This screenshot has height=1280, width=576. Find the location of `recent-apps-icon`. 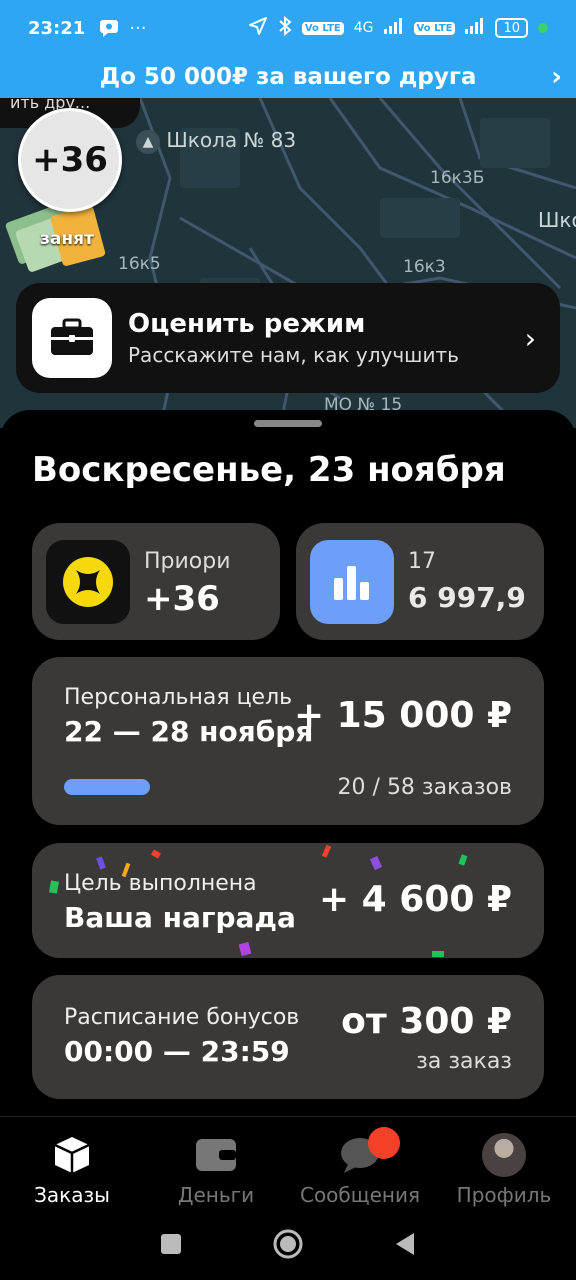

recent-apps-icon is located at coordinates (171, 1246).